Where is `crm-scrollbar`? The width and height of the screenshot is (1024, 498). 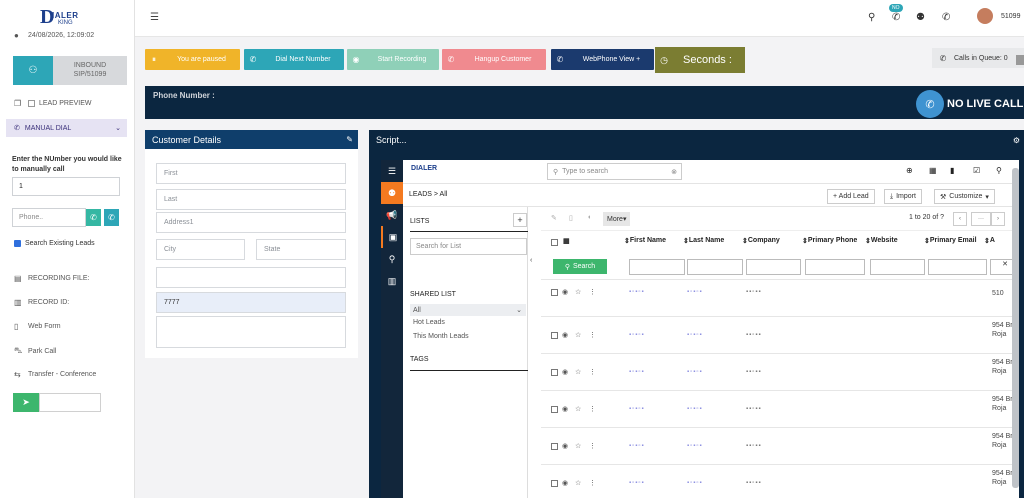
crm-scrollbar is located at coordinates (1015, 328).